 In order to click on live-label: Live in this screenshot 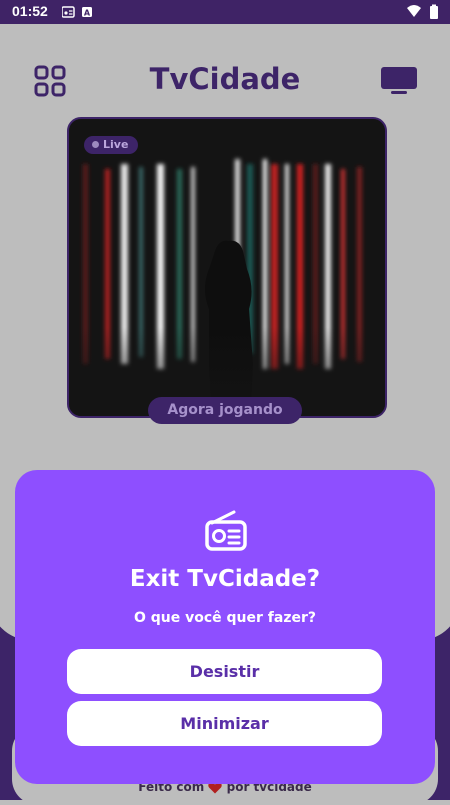, I will do `click(116, 144)`.